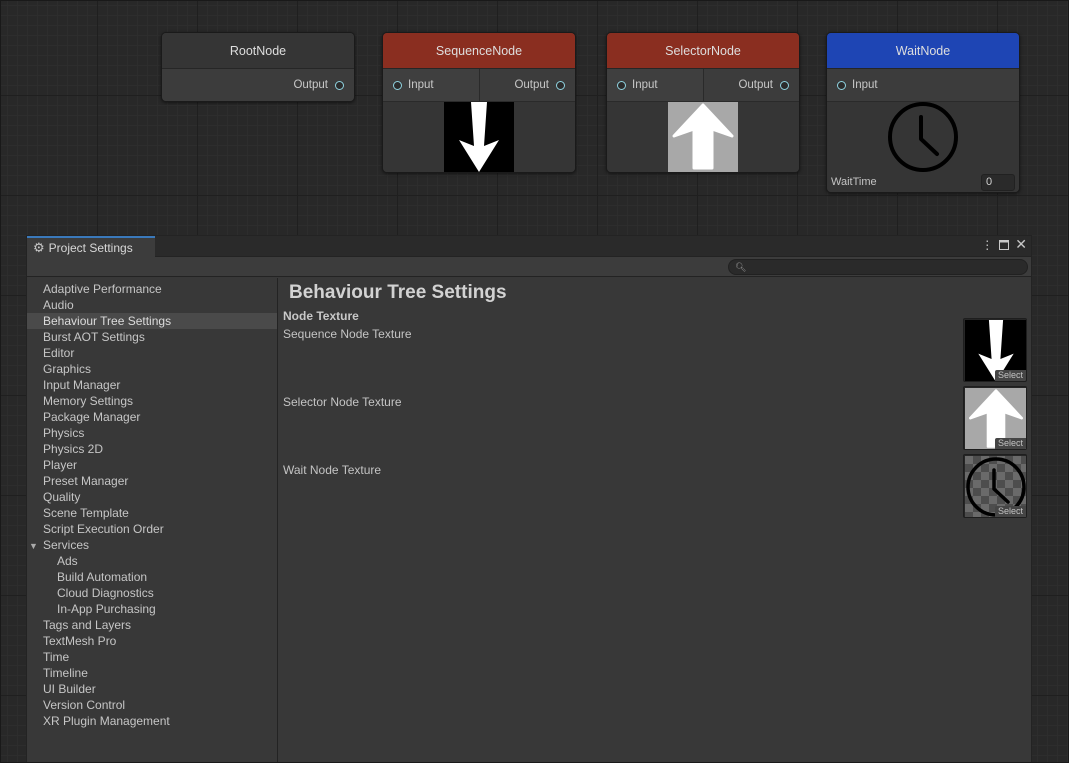  I want to click on more-icon: ⋮, so click(987, 245).